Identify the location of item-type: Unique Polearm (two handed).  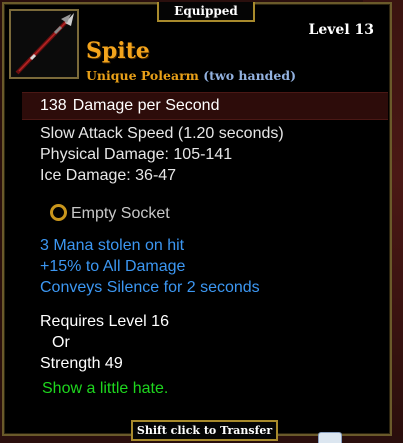
(191, 75).